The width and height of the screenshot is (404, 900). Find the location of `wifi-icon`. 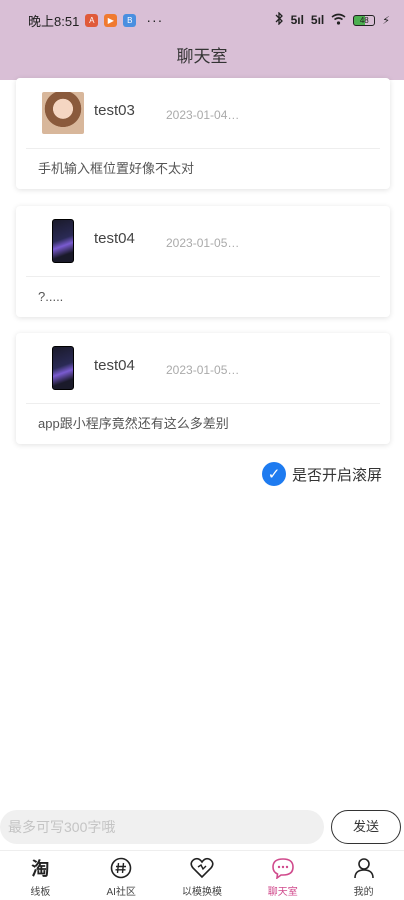

wifi-icon is located at coordinates (338, 20).